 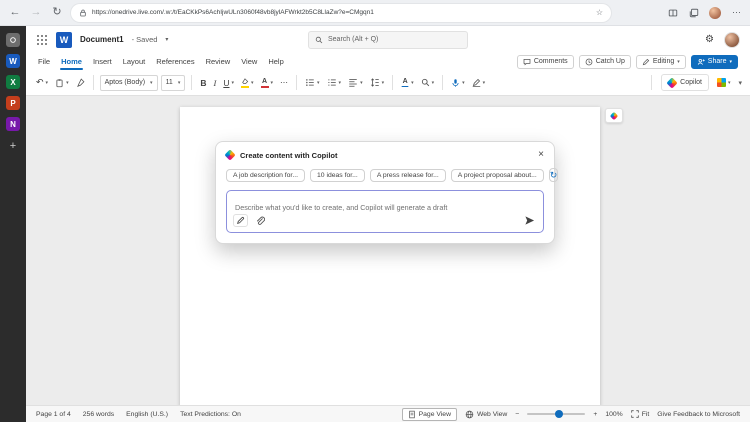 I want to click on add-ins-button: ▾, so click(x=724, y=82).